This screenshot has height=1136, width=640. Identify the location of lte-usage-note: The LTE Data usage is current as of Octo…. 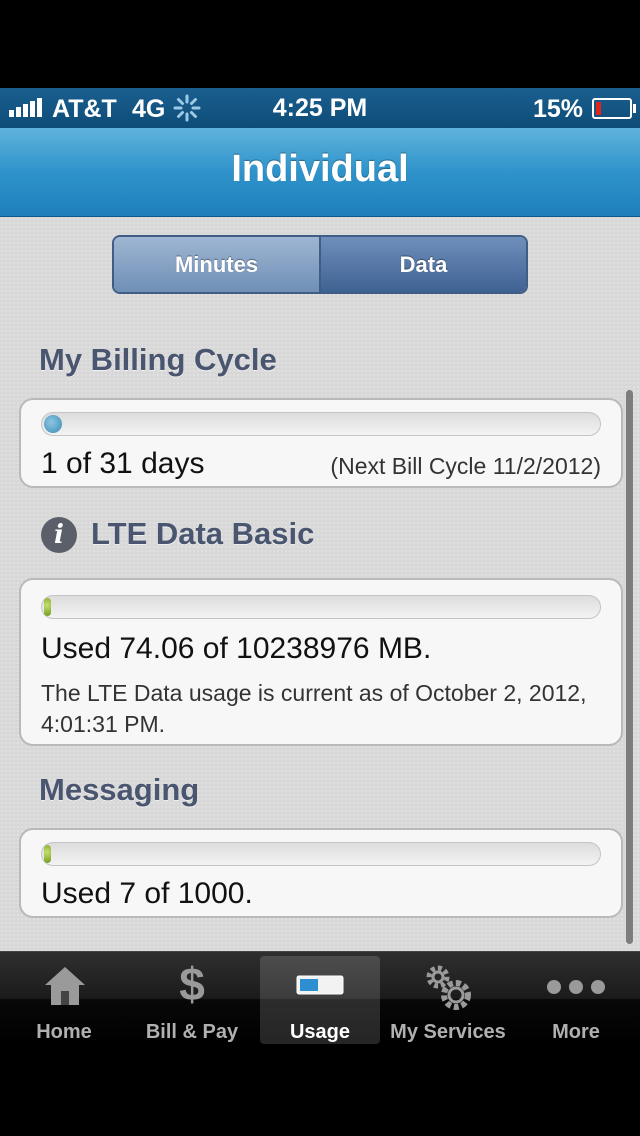
(314, 708).